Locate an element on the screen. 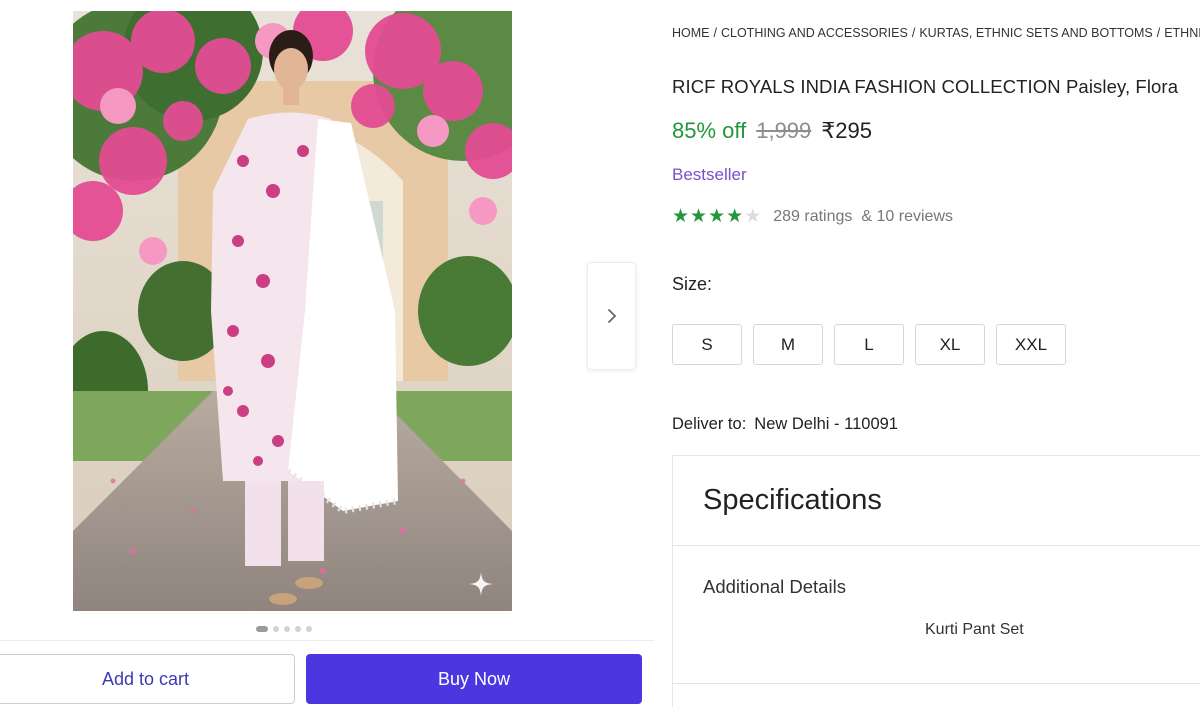 This screenshot has width=1200, height=707. chevron-right-icon is located at coordinates (611, 316).